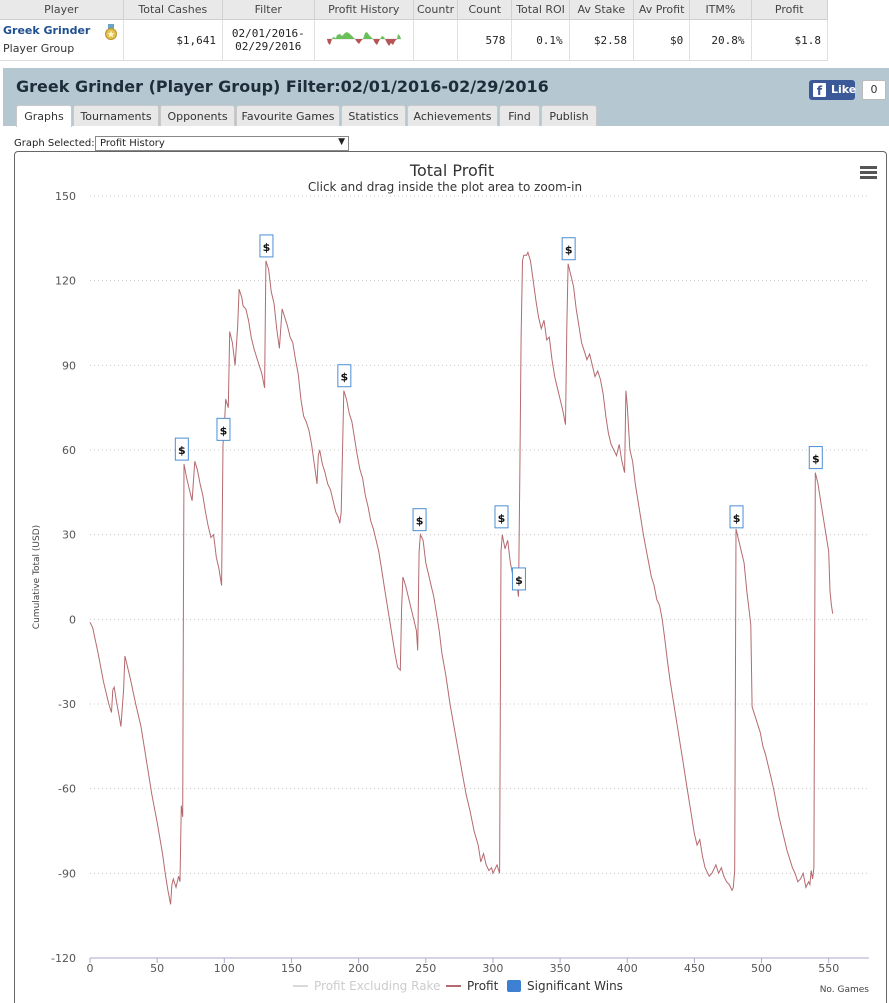  Describe the element at coordinates (69, 535) in the screenshot. I see `y-tick-label: 30` at that location.